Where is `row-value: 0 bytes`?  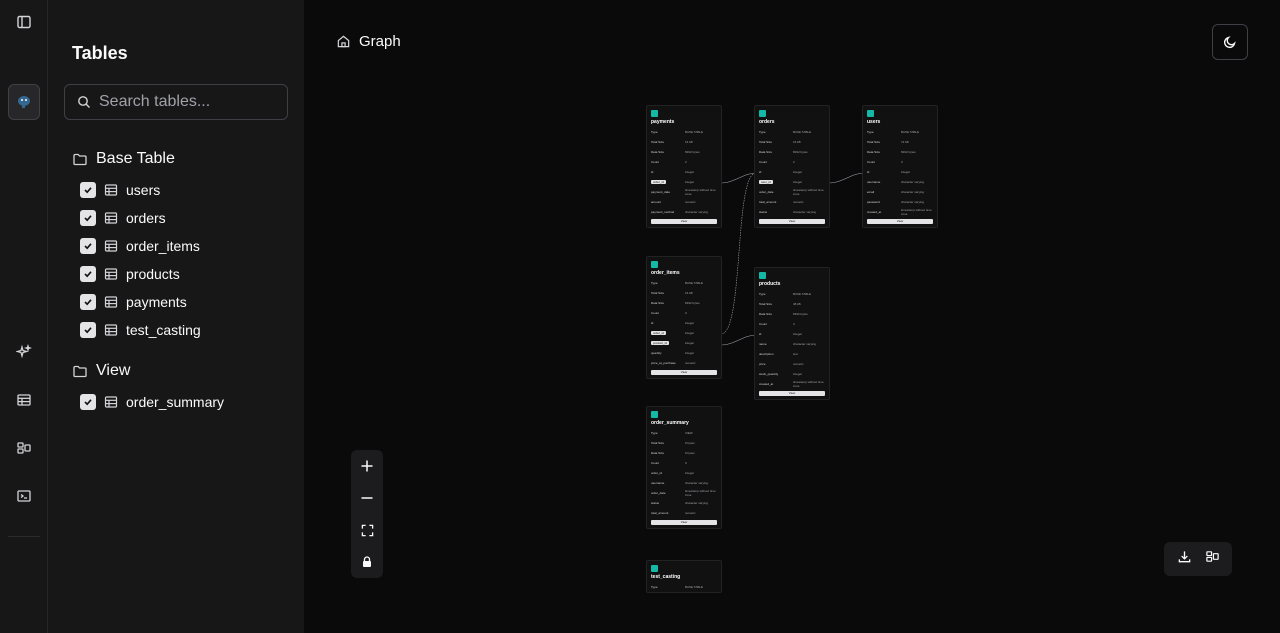 row-value: 0 bytes is located at coordinates (689, 453).